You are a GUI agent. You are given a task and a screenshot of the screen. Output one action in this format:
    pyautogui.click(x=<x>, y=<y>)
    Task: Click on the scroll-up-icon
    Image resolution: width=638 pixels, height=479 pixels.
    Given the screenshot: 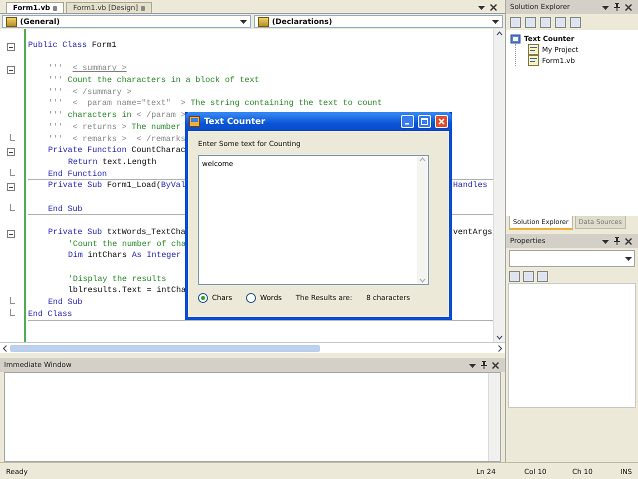 What is the action you would take?
    pyautogui.click(x=499, y=33)
    